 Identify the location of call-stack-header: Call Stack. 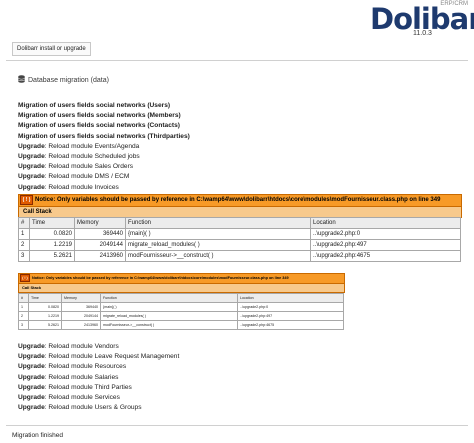
(181, 288).